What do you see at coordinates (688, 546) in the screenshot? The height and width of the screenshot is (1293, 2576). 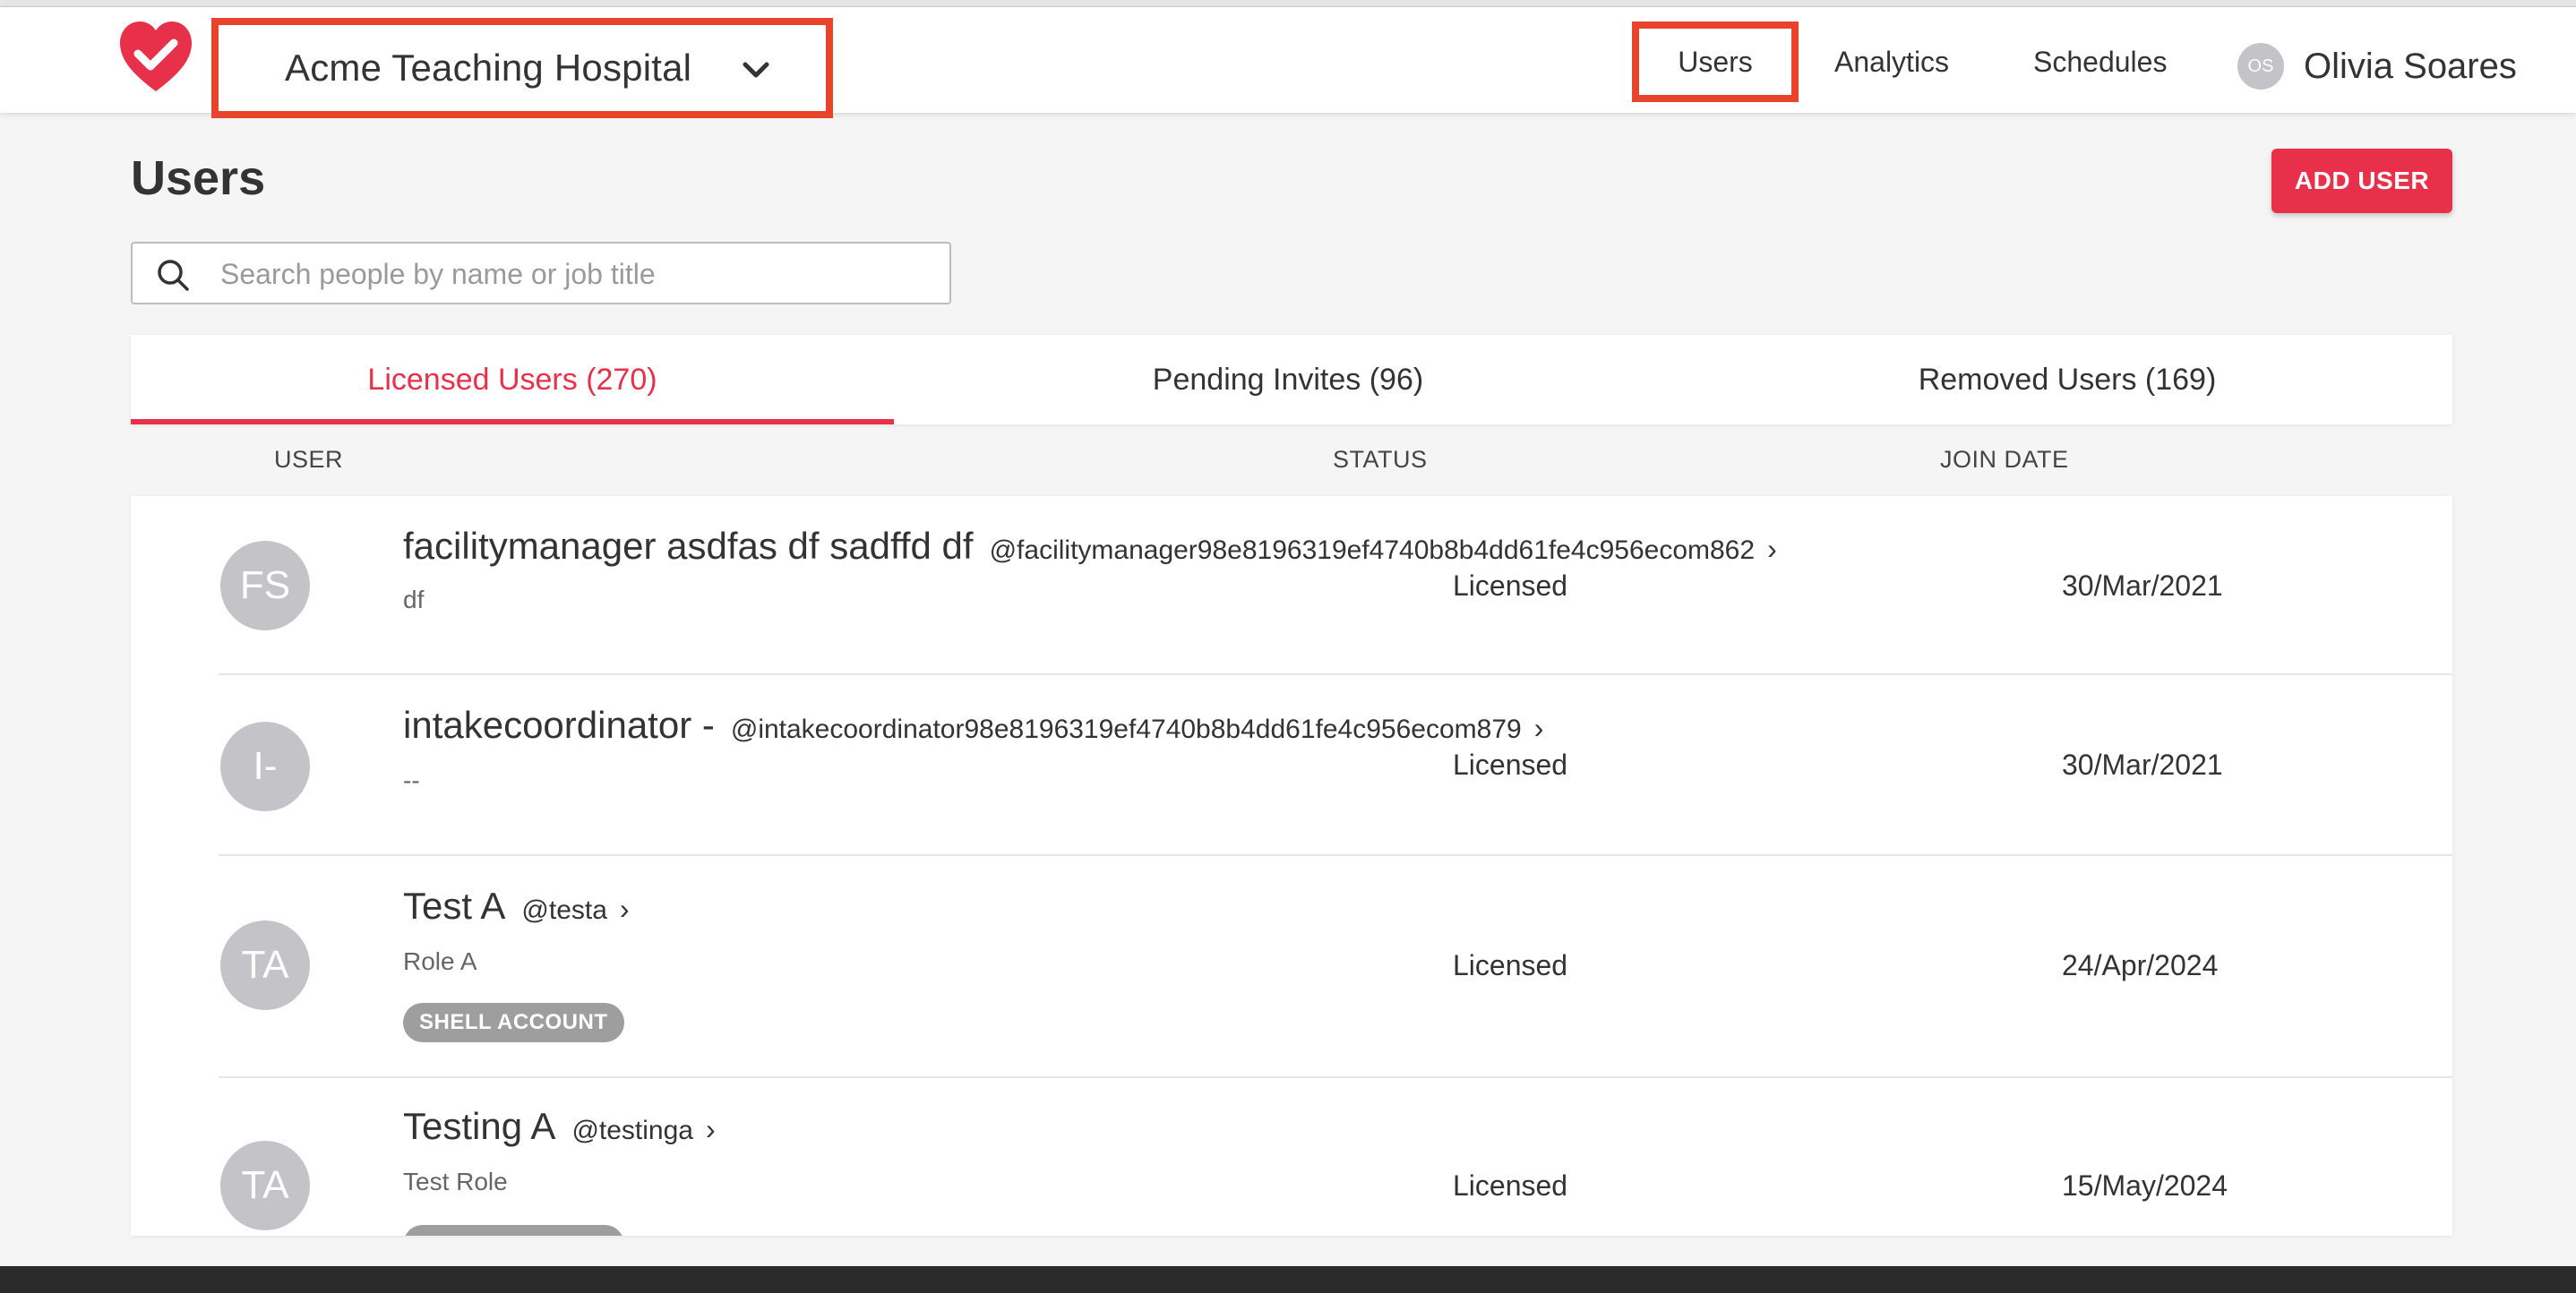 I see `user-name: facilitymanager asdfas df sadffd df` at bounding box center [688, 546].